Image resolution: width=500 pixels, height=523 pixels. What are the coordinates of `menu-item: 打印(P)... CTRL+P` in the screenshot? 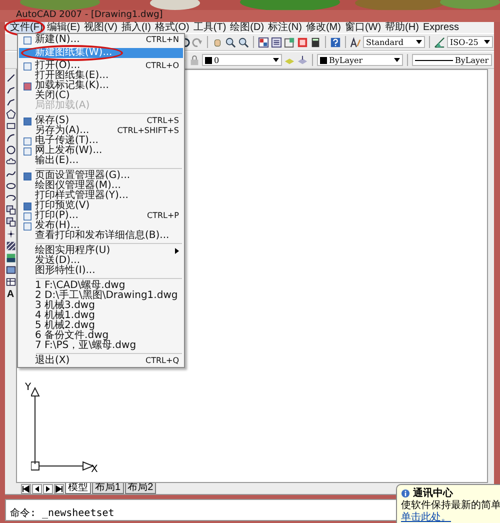 It's located at (101, 216).